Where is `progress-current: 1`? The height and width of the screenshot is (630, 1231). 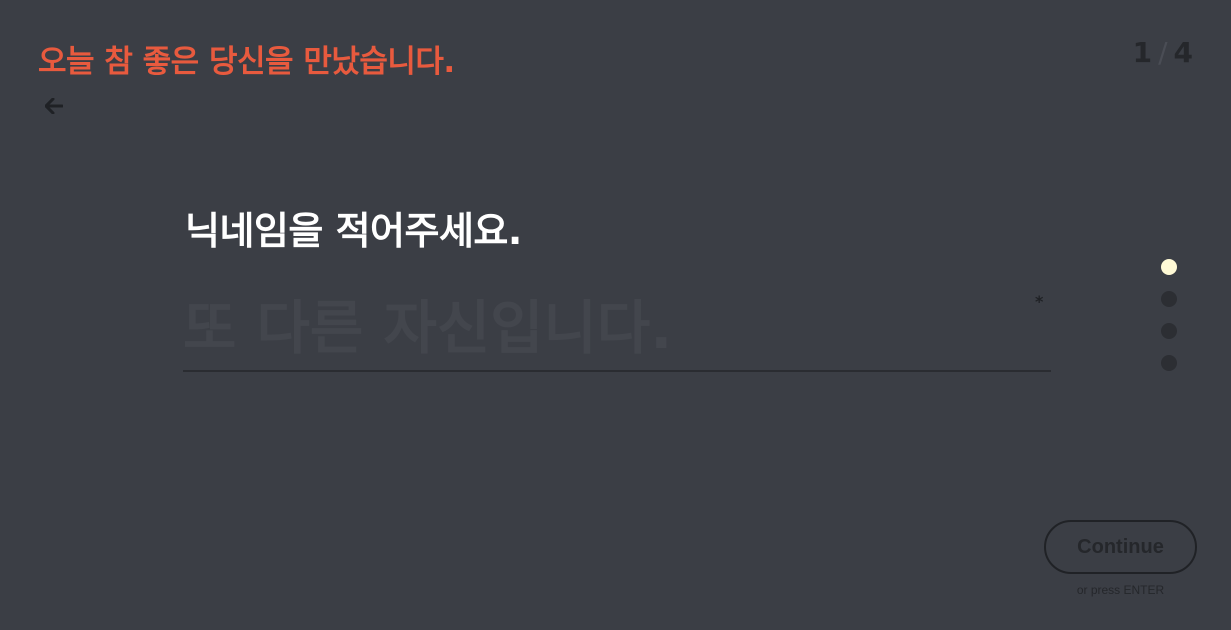 progress-current: 1 is located at coordinates (1142, 52).